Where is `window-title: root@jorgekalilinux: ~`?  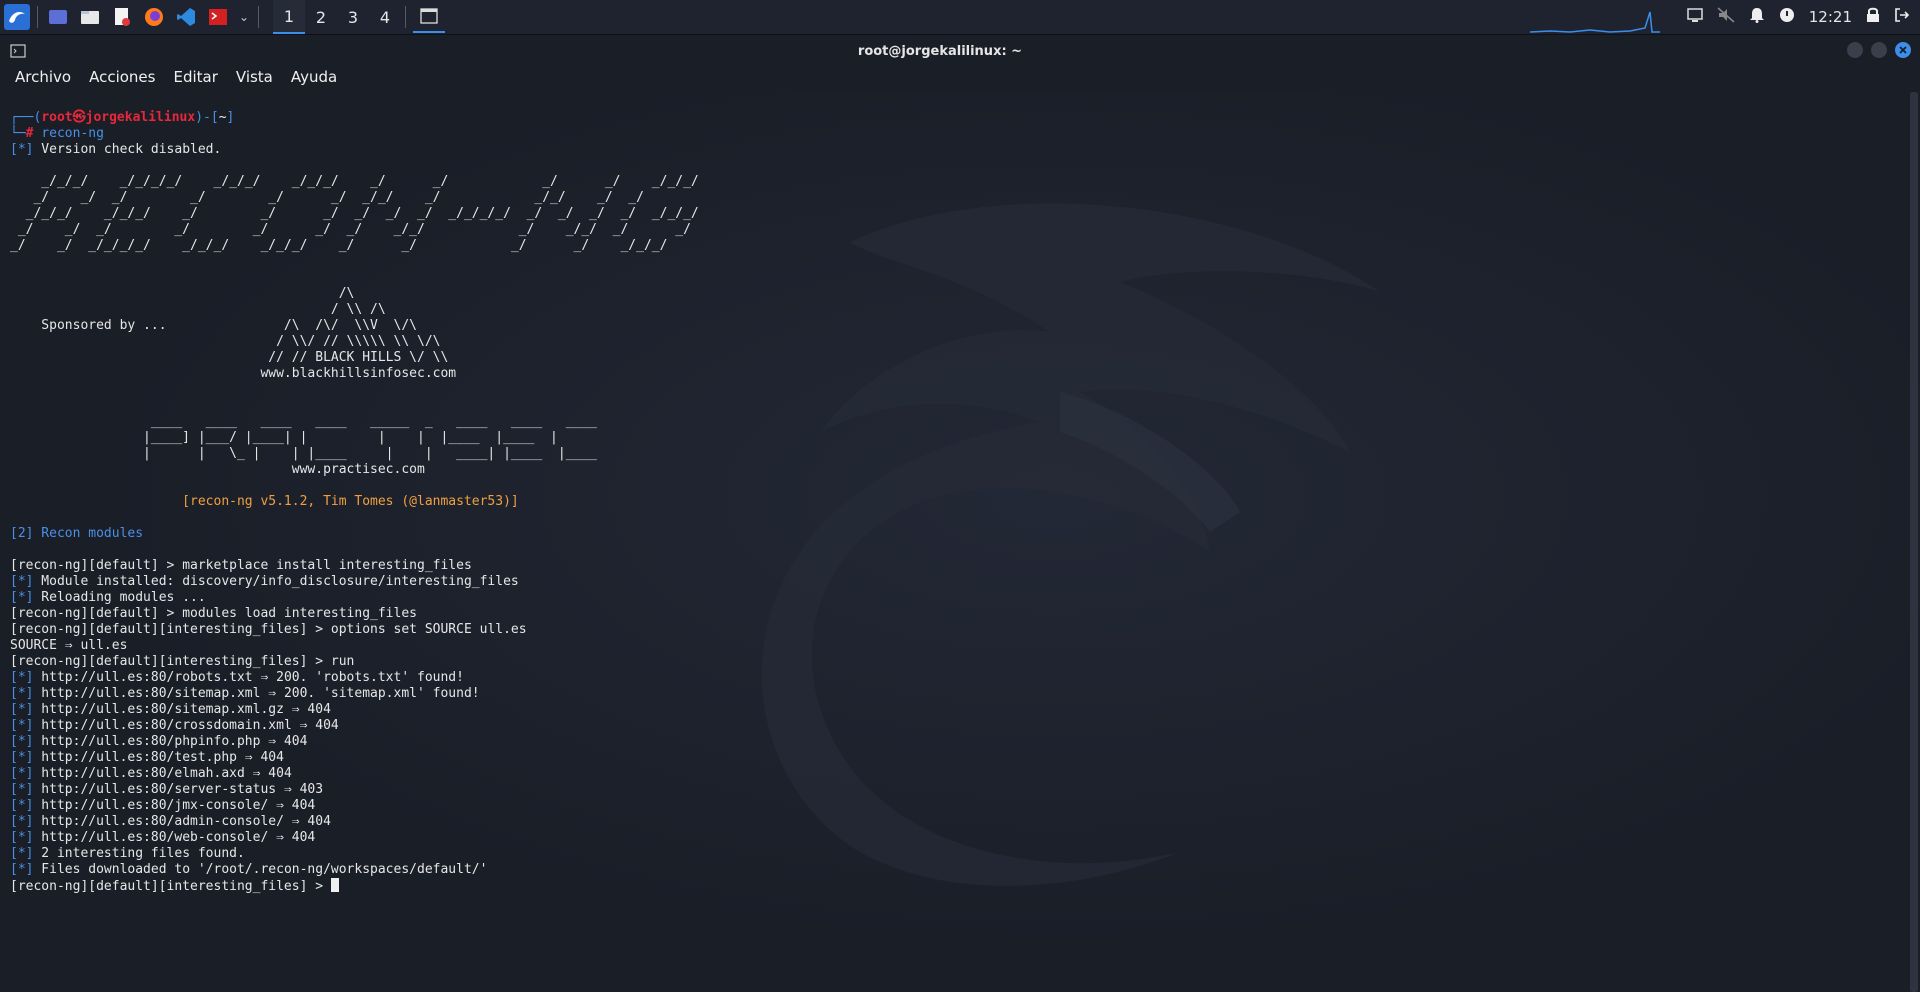 window-title: root@jorgekalilinux: ~ is located at coordinates (940, 51).